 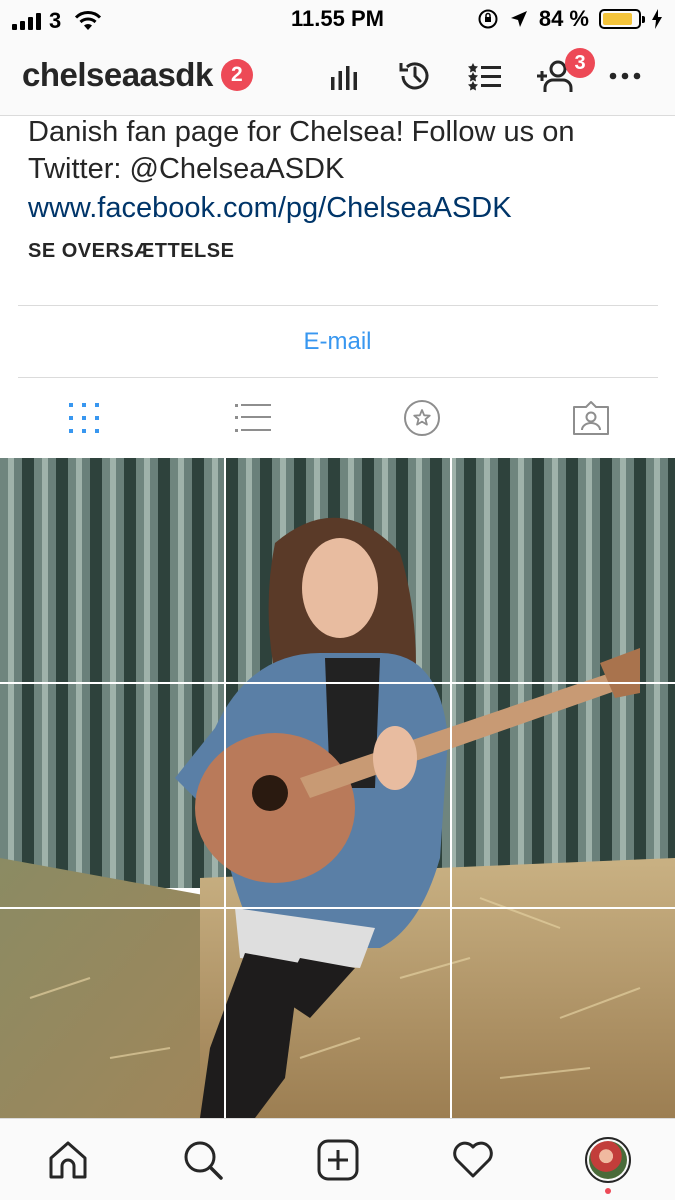 I want to click on options-button, so click(x=625, y=76).